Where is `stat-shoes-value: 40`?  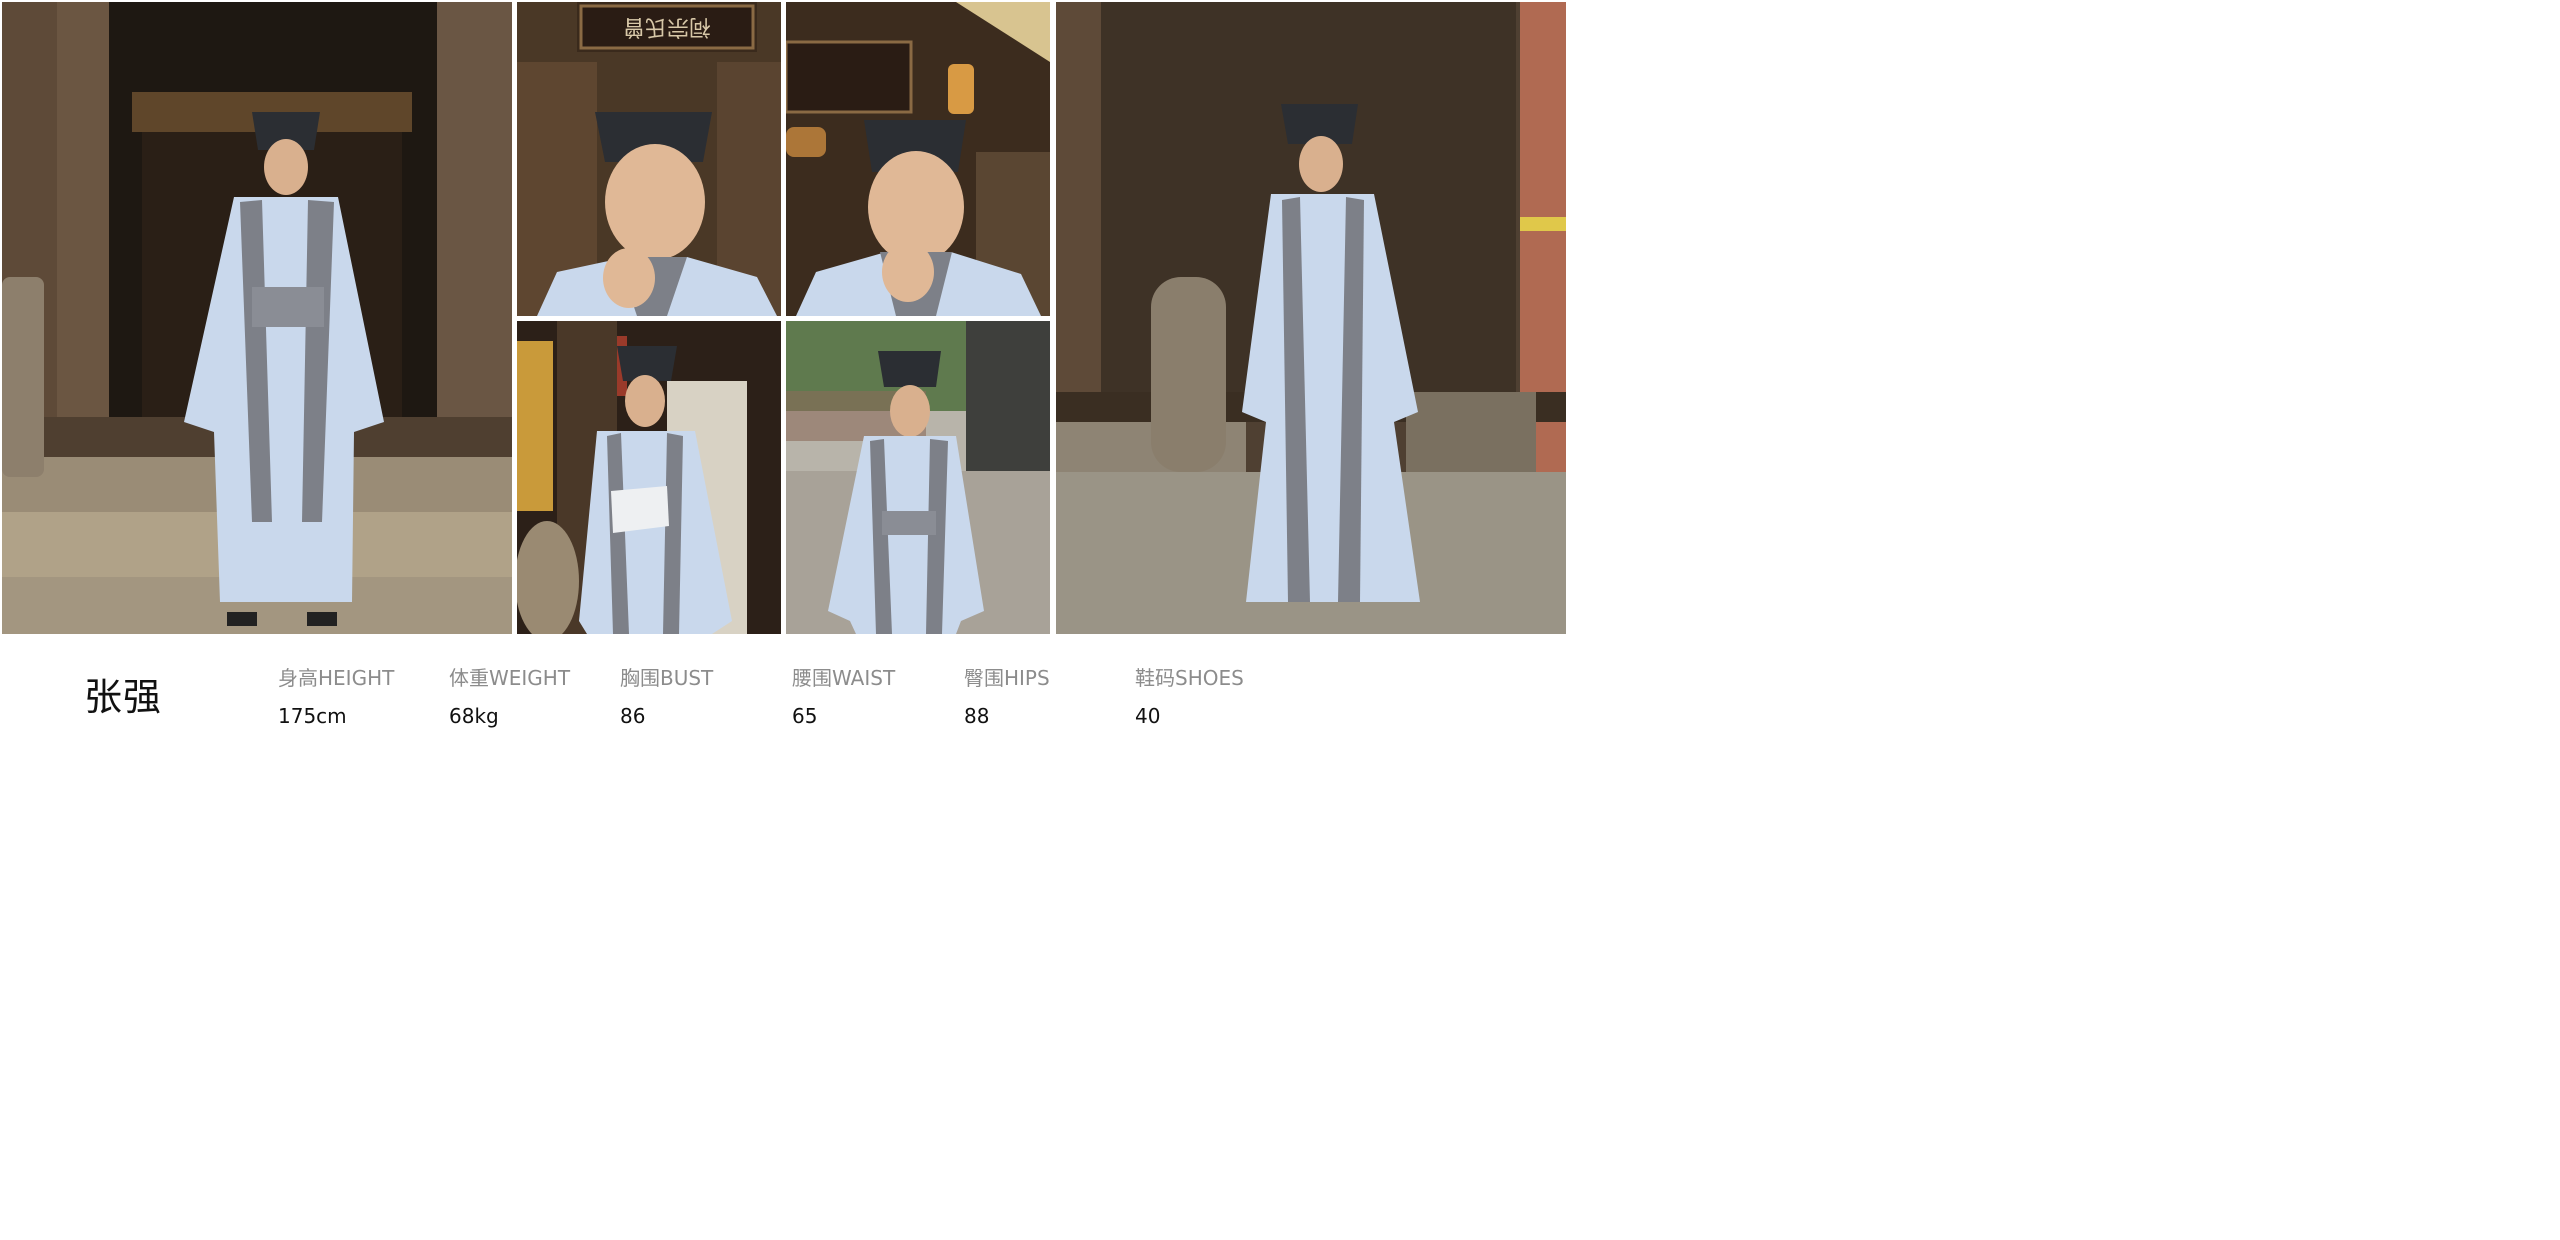
stat-shoes-value: 40 is located at coordinates (1148, 716).